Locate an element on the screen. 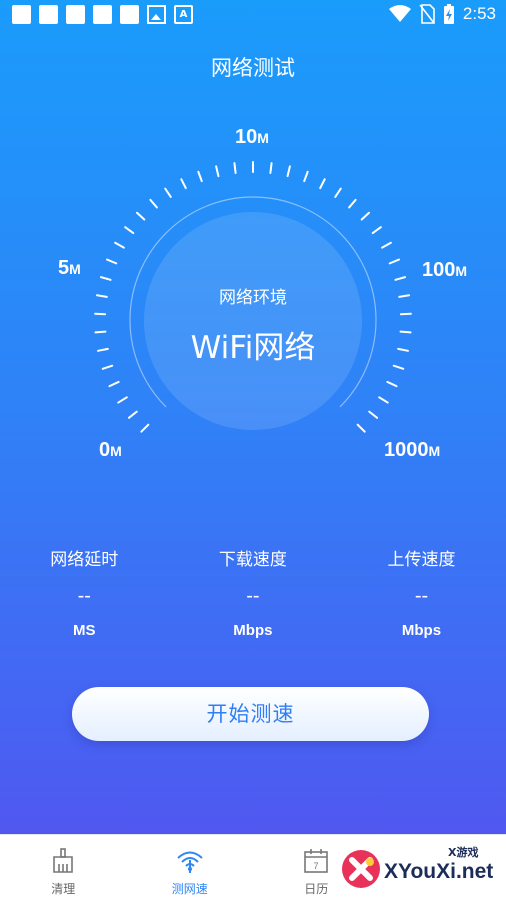 Image resolution: width=506 pixels, height=900 pixels. nav-item-speed-test: 测网速 is located at coordinates (190, 867).